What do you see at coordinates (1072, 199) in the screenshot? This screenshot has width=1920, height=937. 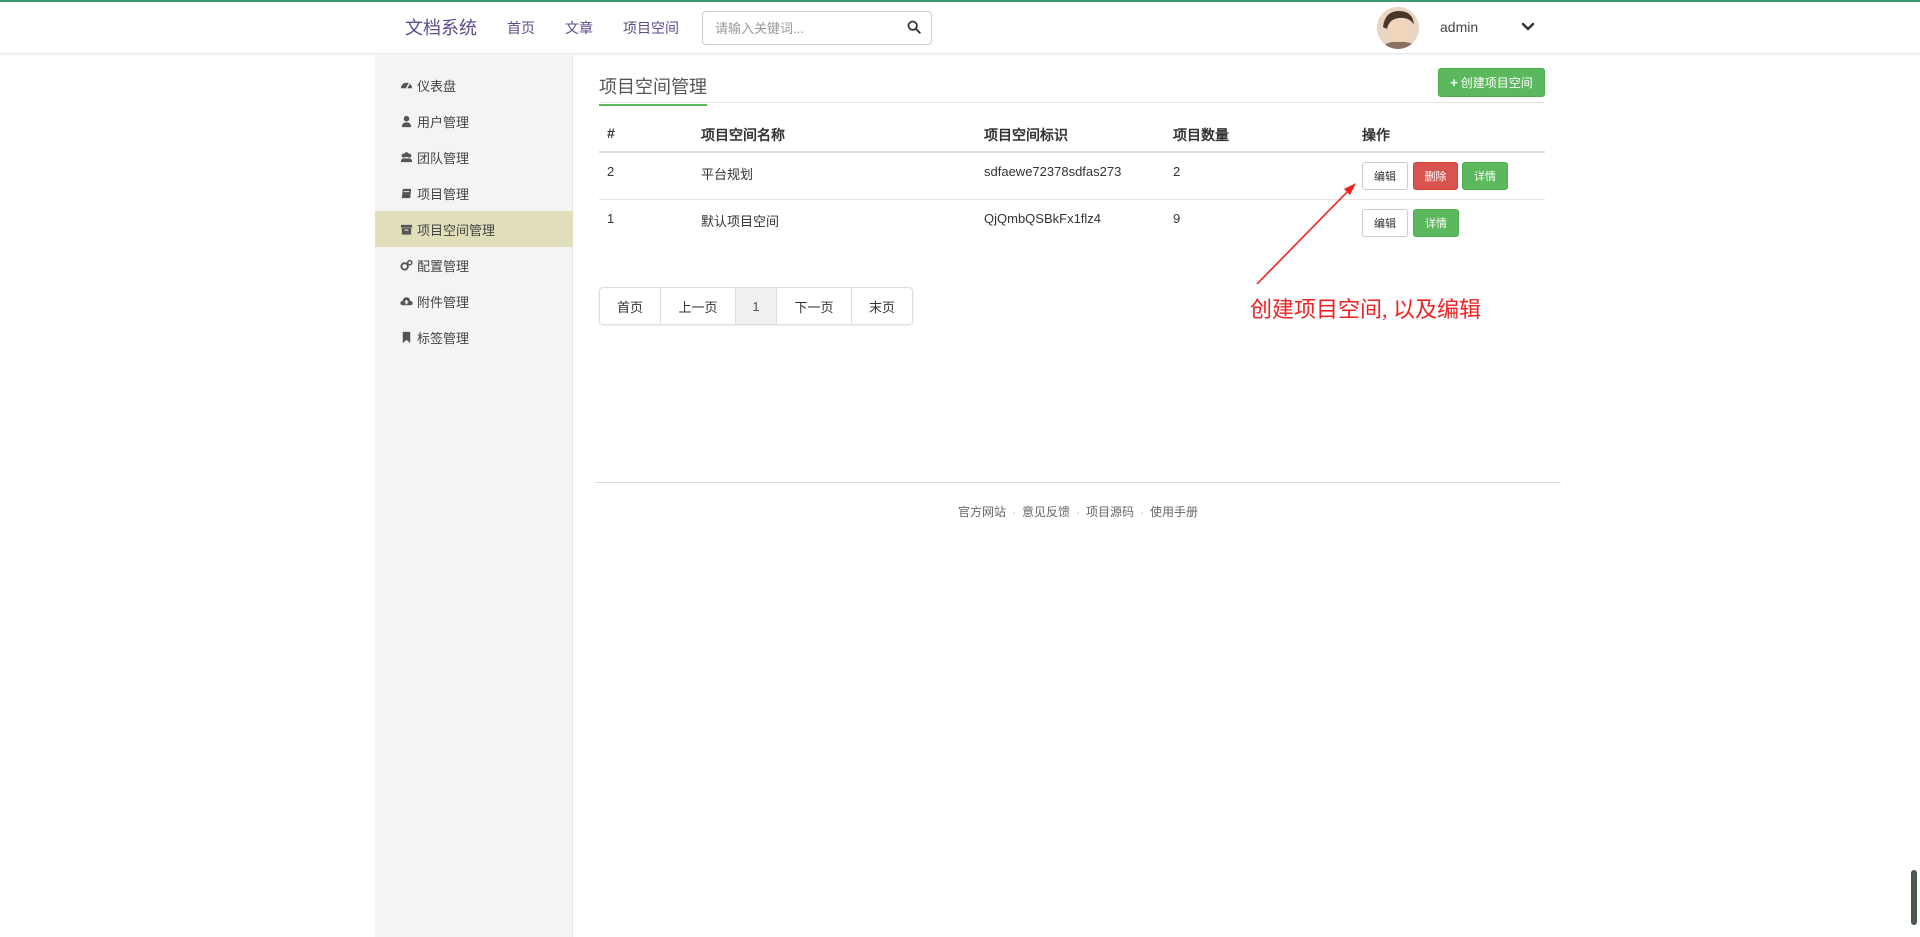 I see `row-divider` at bounding box center [1072, 199].